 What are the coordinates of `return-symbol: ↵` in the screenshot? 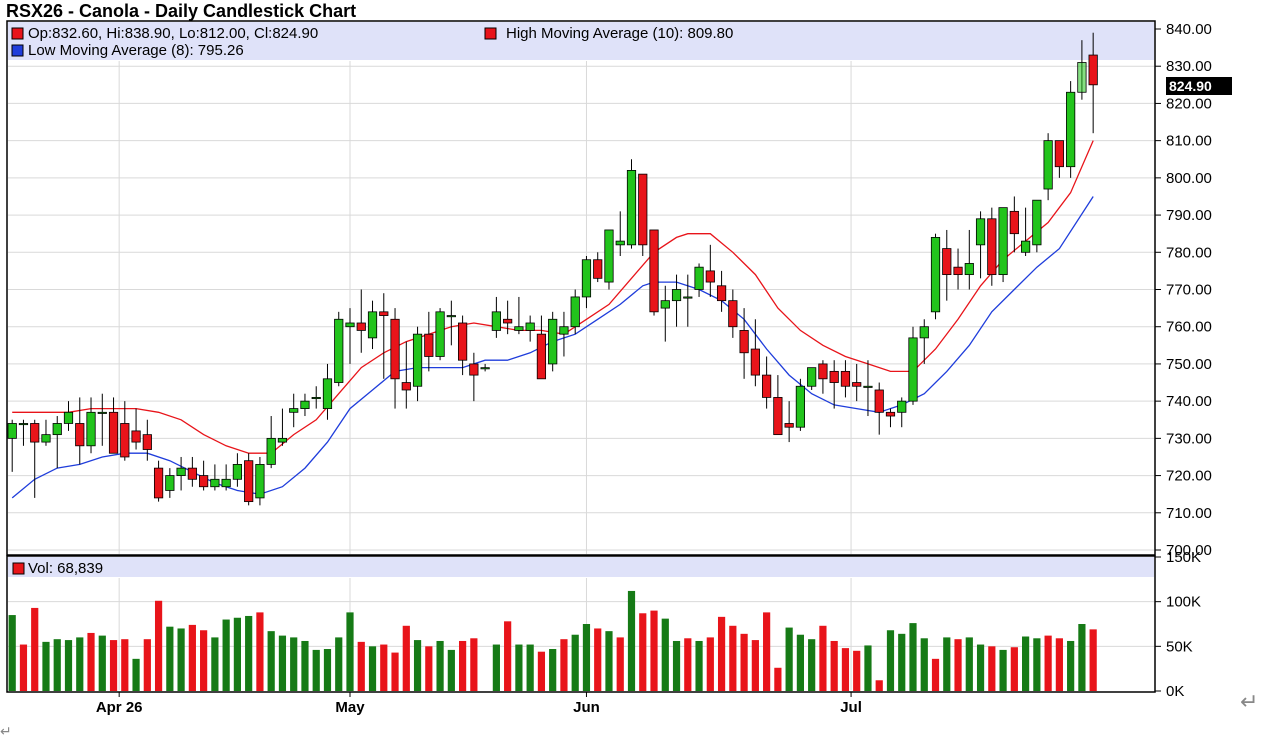 It's located at (1249, 702).